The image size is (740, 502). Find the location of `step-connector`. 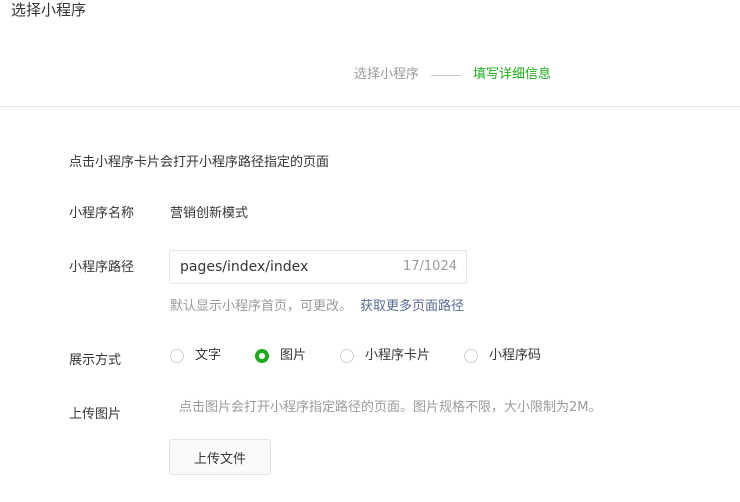

step-connector is located at coordinates (446, 75).